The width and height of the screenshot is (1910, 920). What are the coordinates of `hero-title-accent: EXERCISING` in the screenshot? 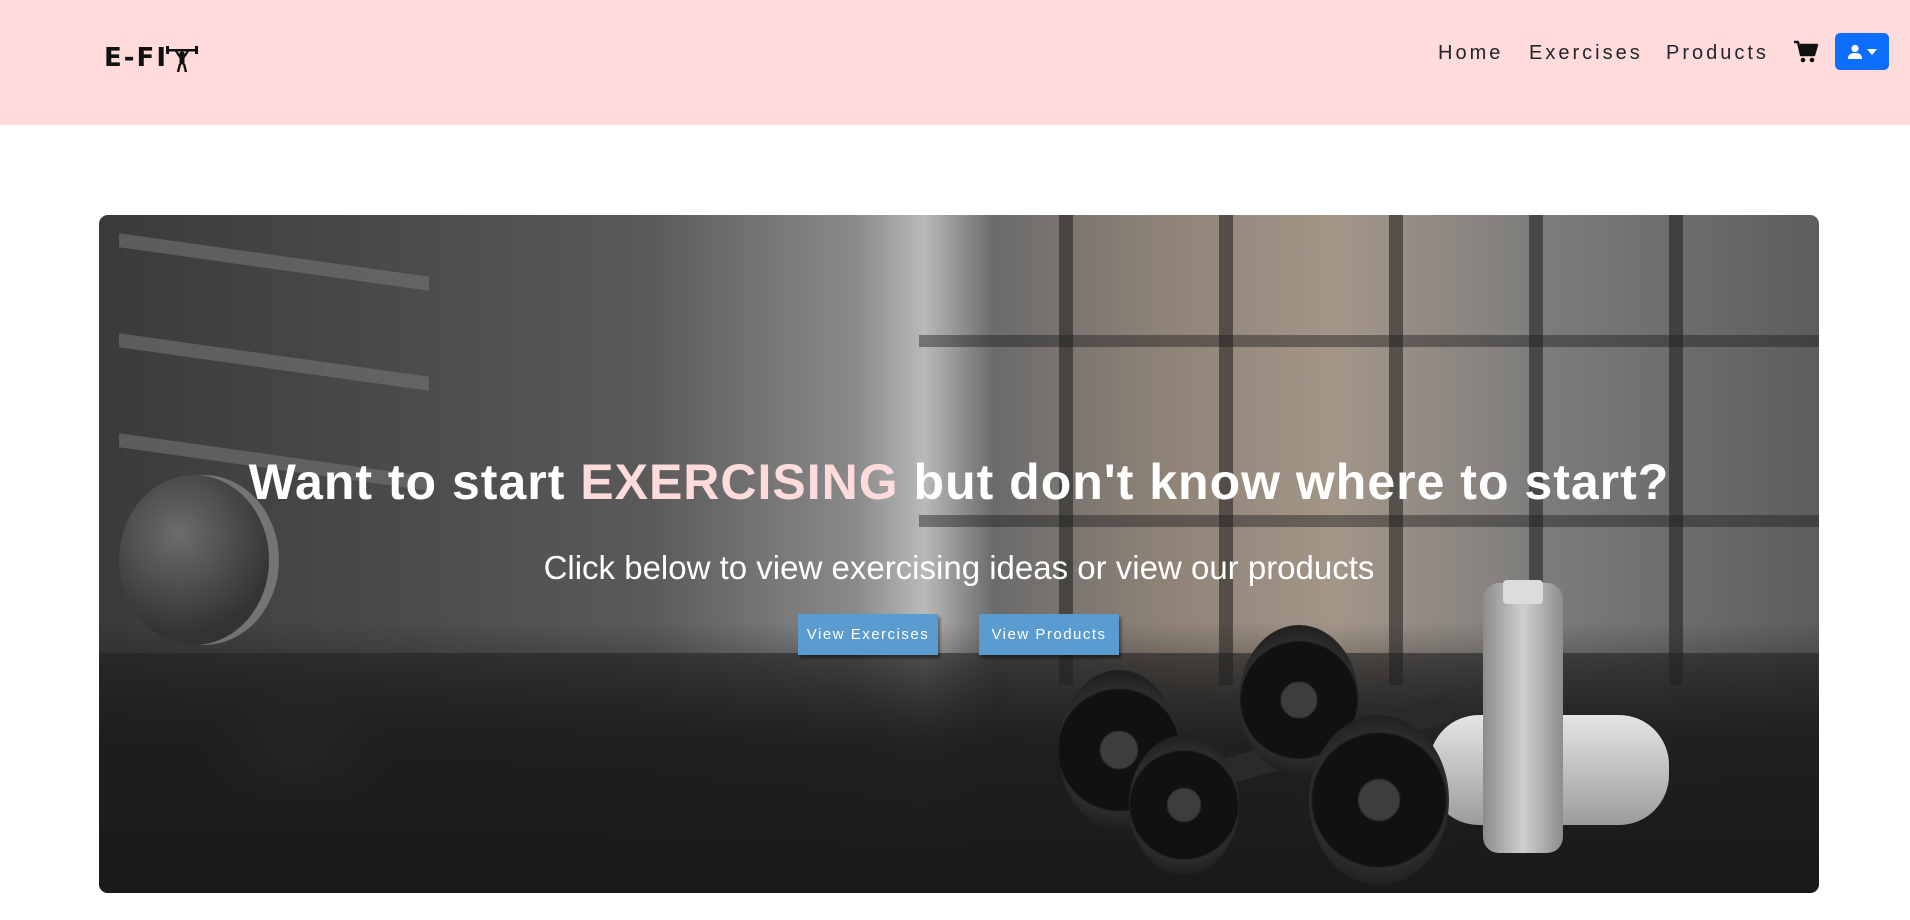 It's located at (739, 482).